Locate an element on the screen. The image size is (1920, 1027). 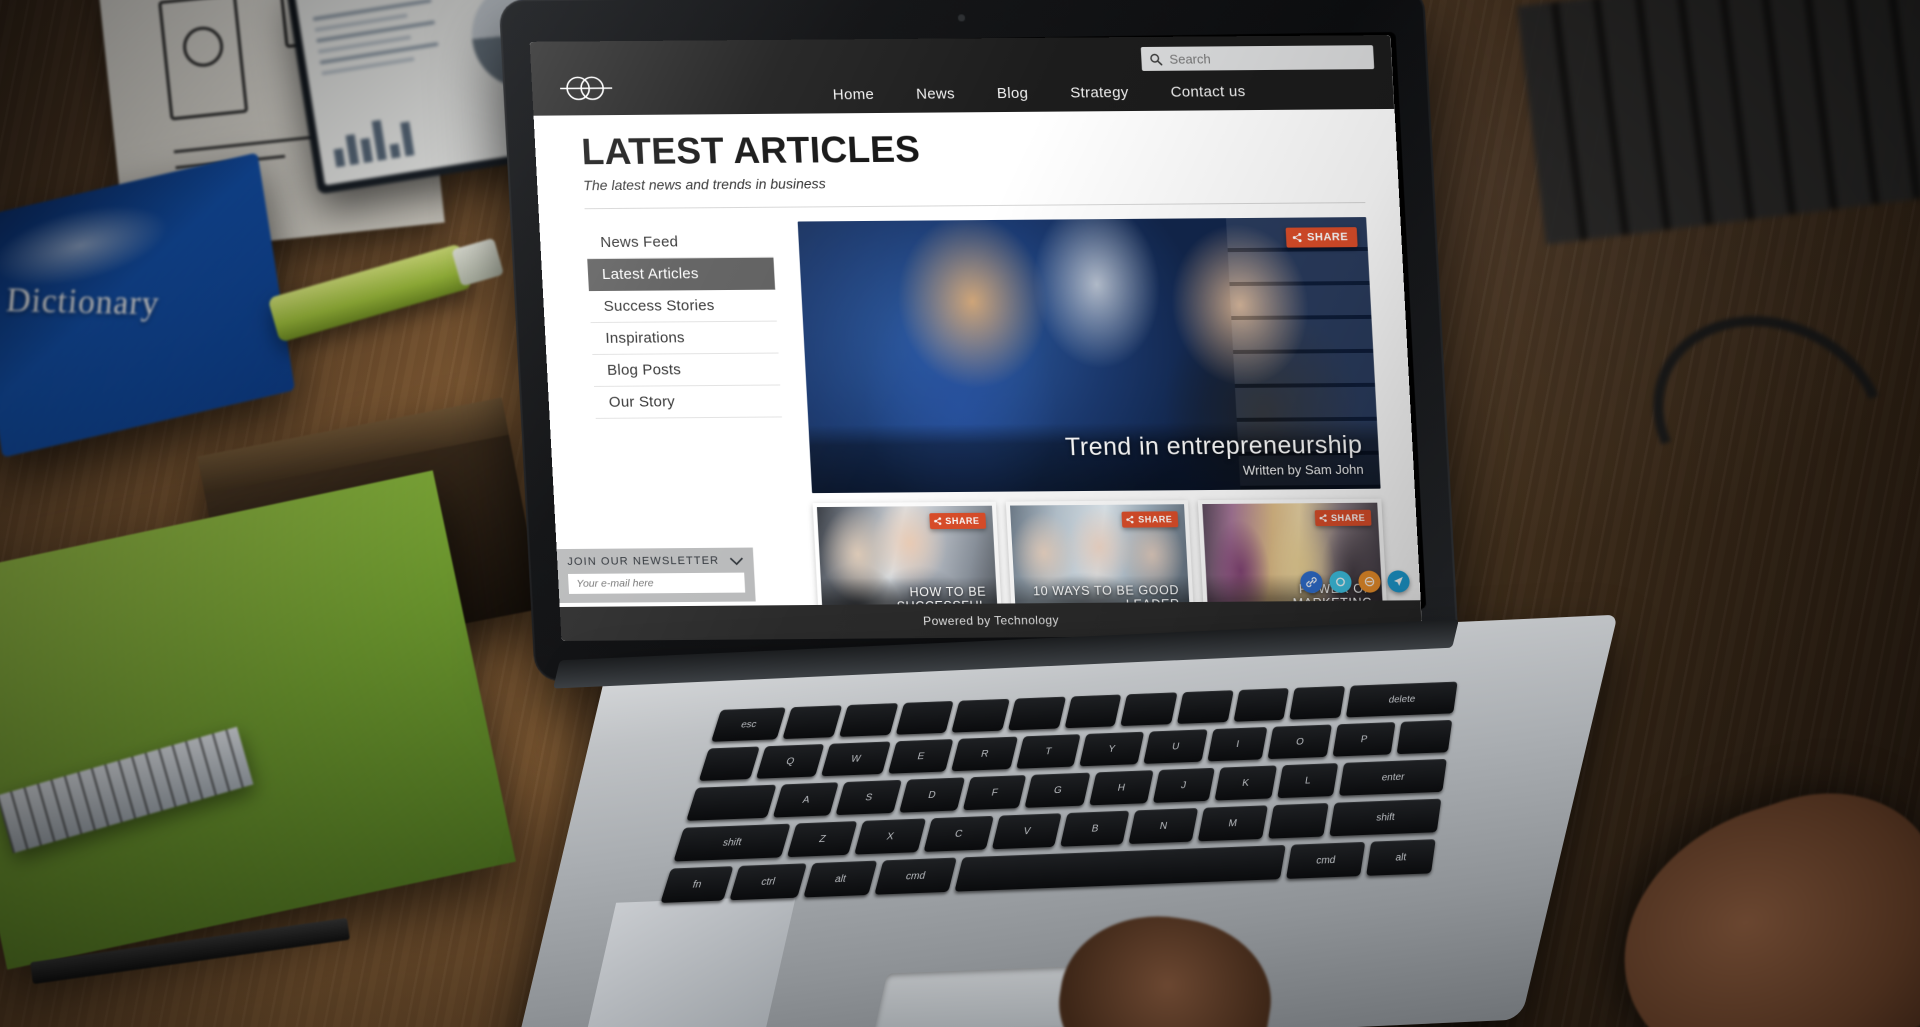
sidebar-item-blog-posts: Blog Posts is located at coordinates (686, 370).